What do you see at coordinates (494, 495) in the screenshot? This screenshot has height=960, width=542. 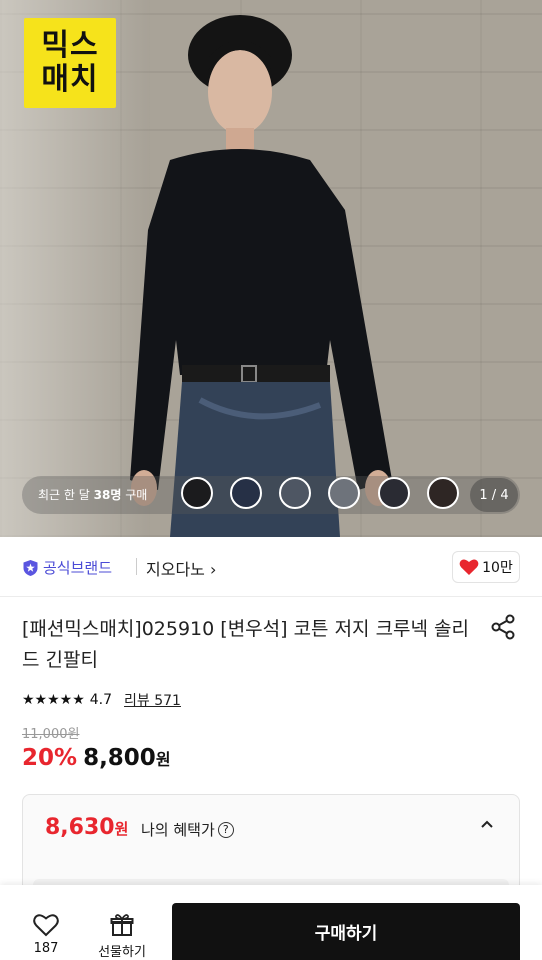 I see `image-page-indicator: 1 / 4` at bounding box center [494, 495].